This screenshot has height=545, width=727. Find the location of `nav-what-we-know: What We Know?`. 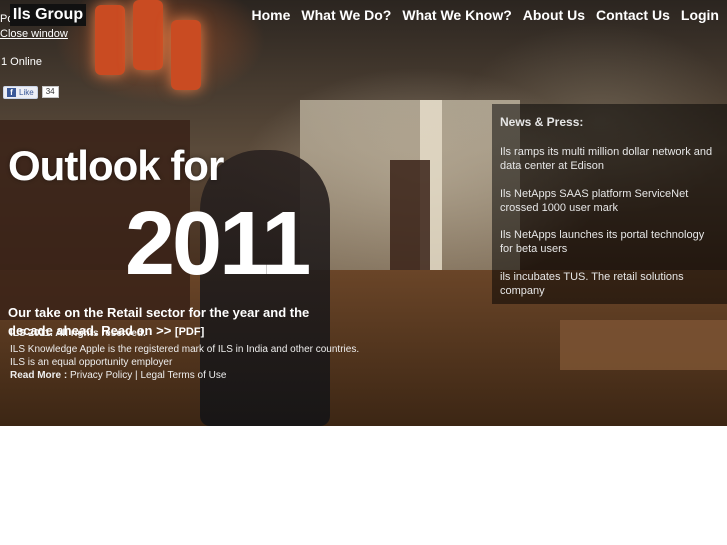

nav-what-we-know: What We Know? is located at coordinates (456, 15).